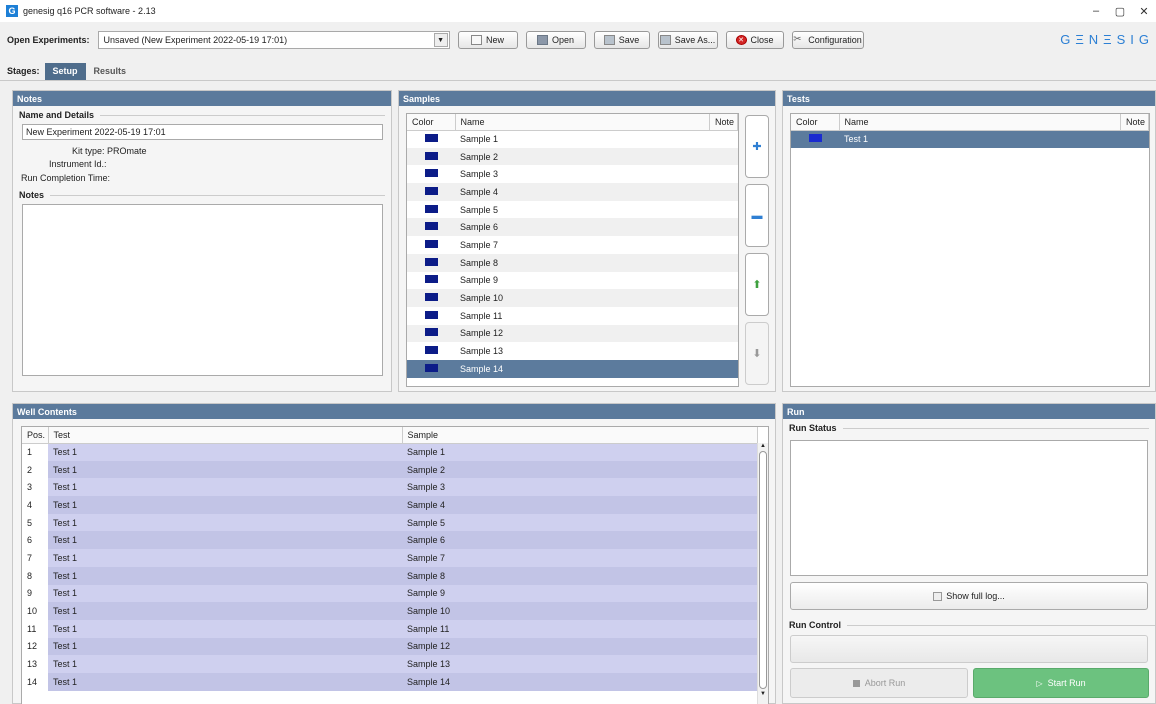 The height and width of the screenshot is (704, 1156). Describe the element at coordinates (1066, 683) in the screenshot. I see `start-run-label: Start Run` at that location.